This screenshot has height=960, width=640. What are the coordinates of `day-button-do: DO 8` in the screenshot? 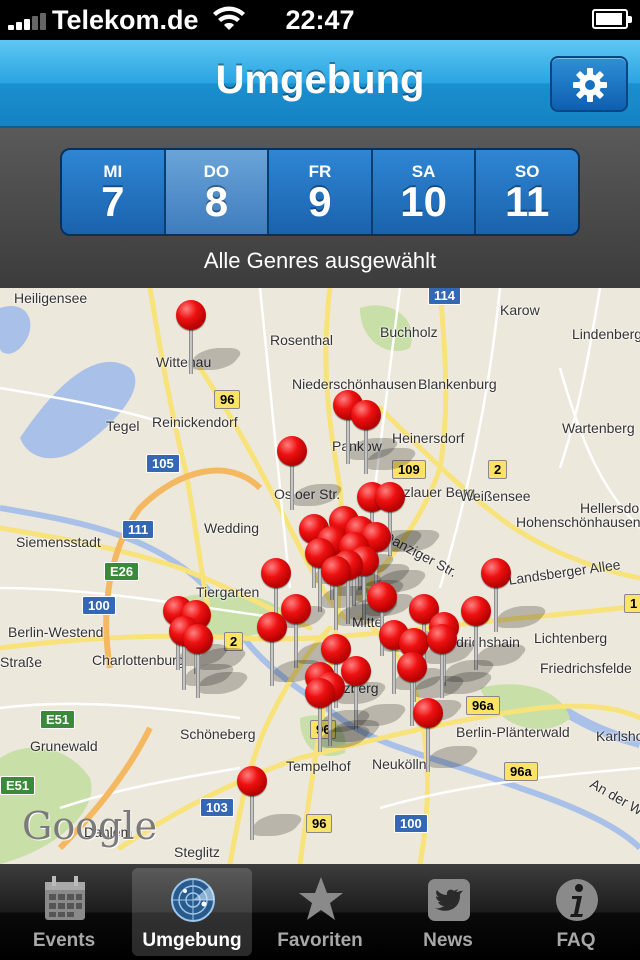 It's located at (217, 192).